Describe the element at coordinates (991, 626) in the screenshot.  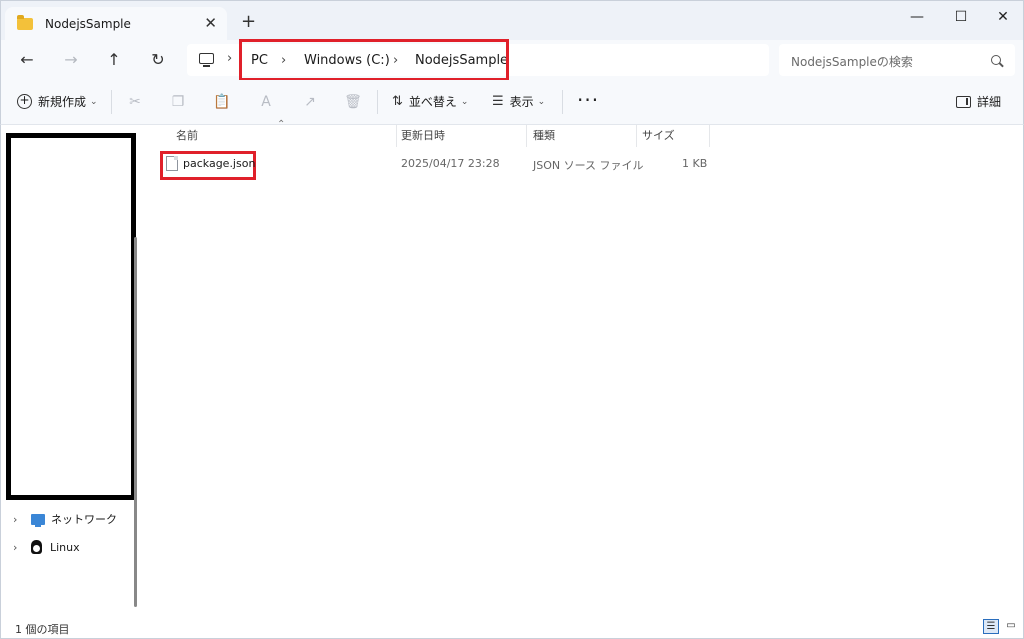
I see `details-view-icon: ☰` at that location.